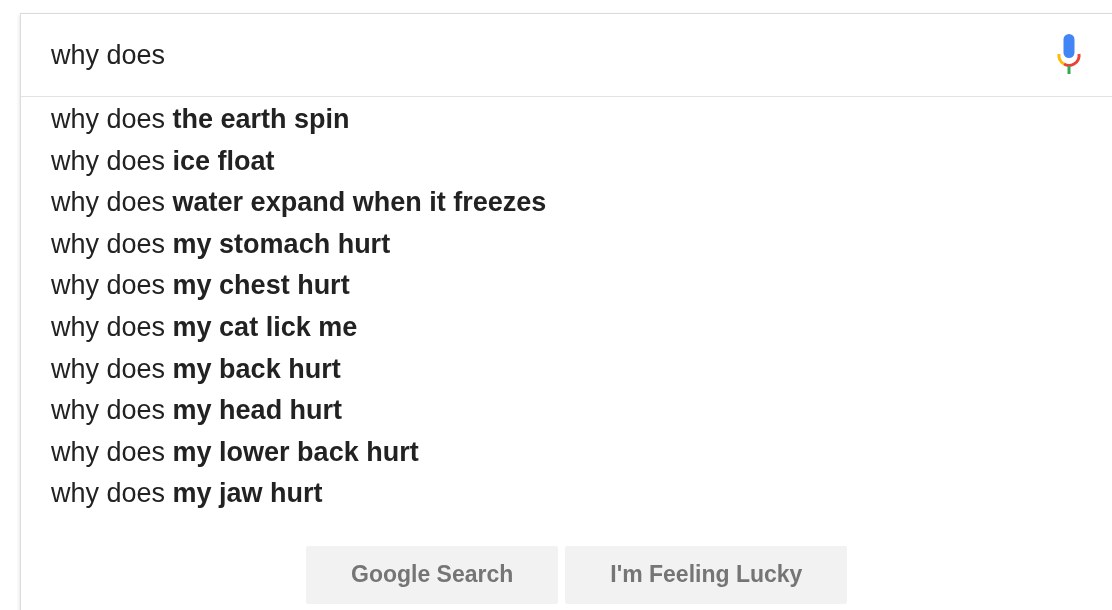  I want to click on microphone-icon, so click(1069, 55).